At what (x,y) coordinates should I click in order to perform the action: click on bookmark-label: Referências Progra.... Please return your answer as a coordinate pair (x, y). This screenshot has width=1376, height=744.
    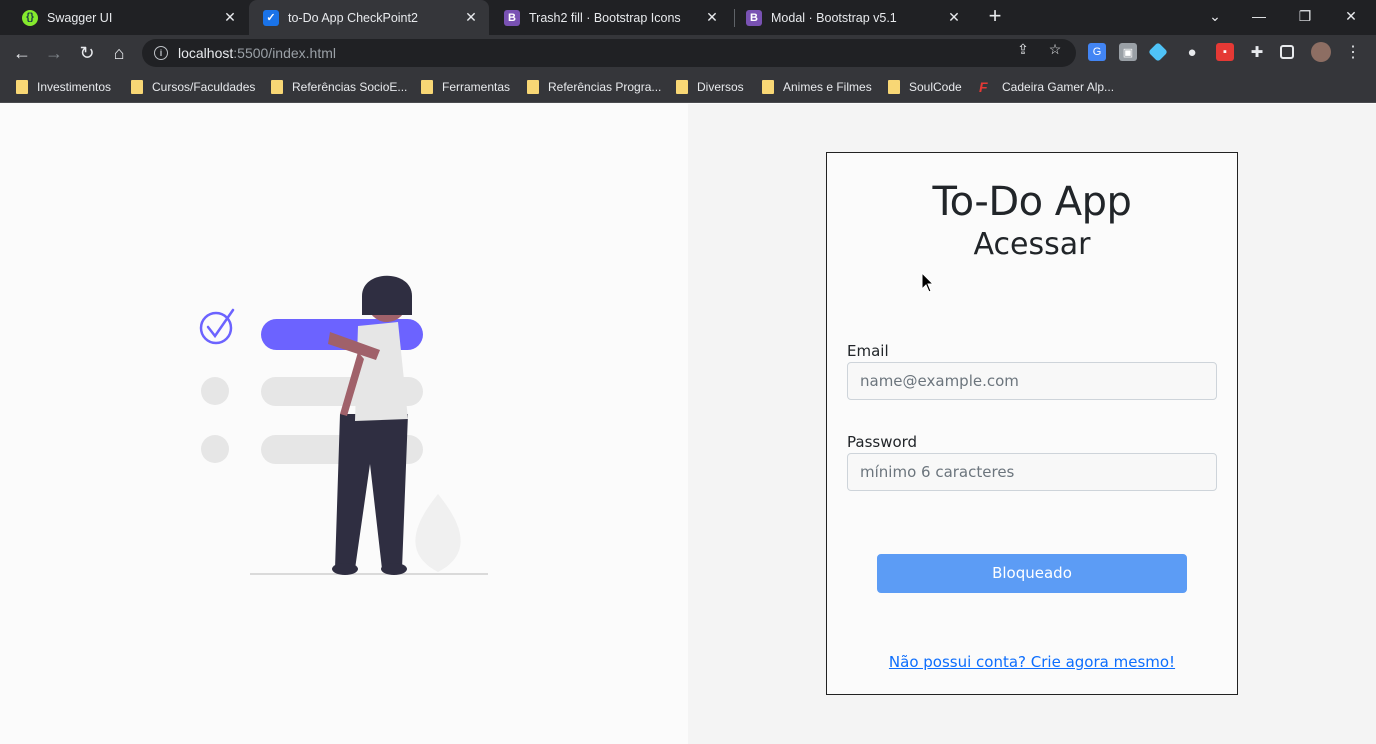
    Looking at the image, I should click on (605, 87).